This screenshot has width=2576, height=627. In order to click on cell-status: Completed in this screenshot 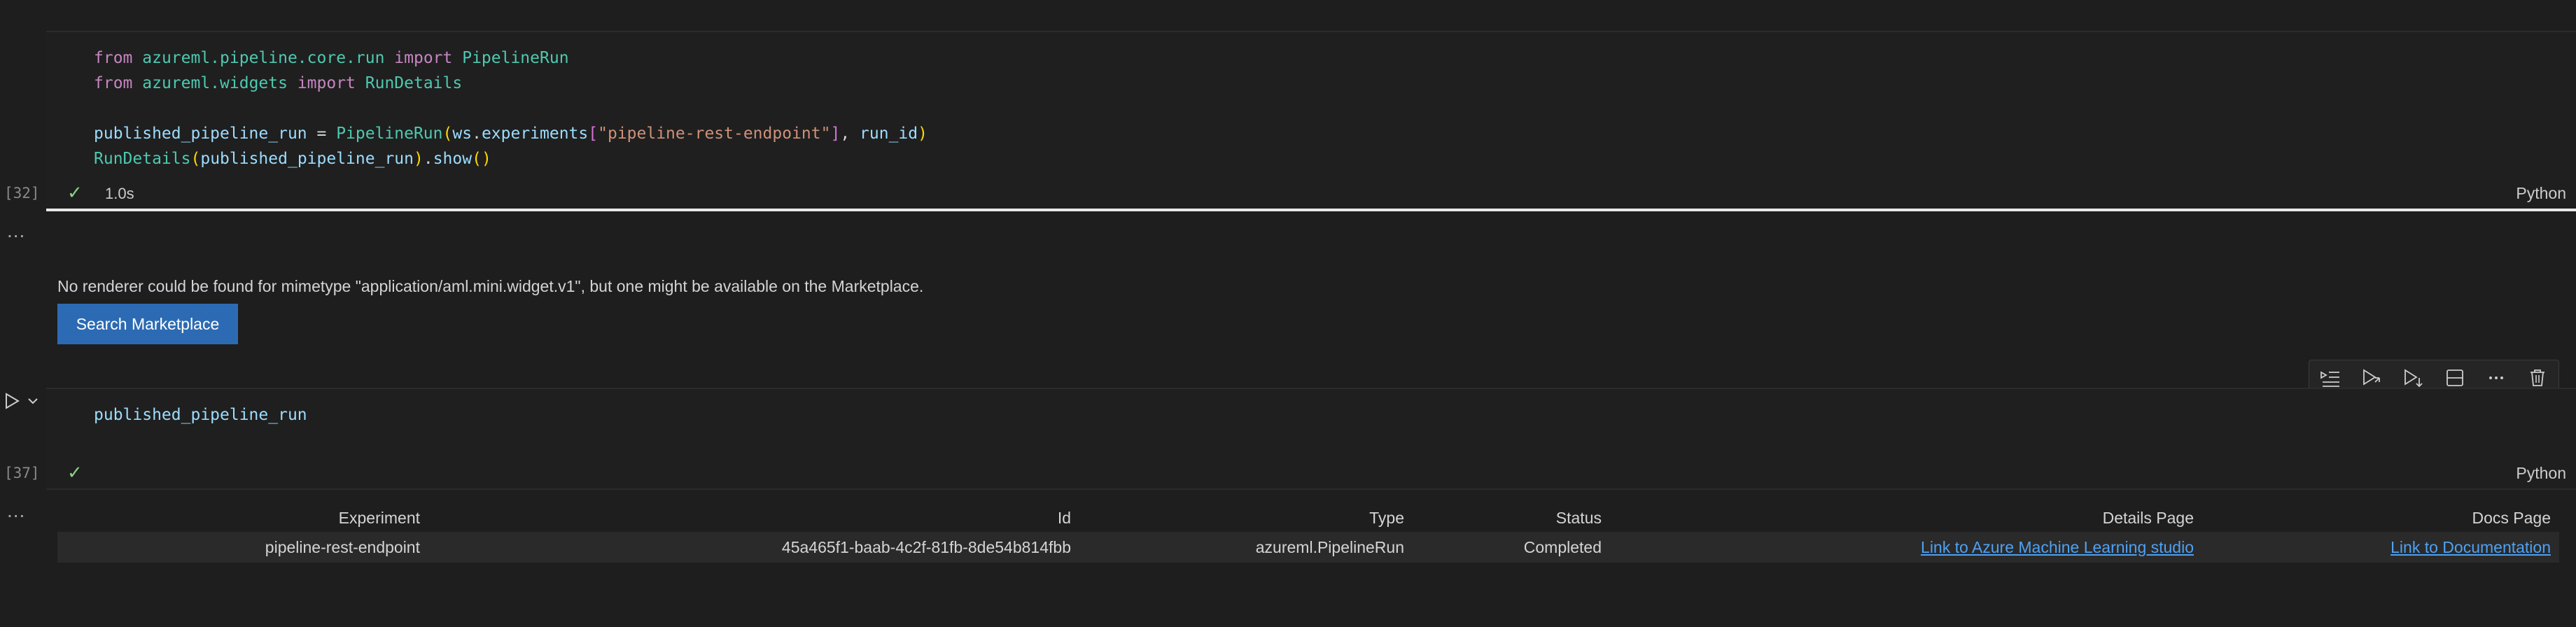, I will do `click(1562, 546)`.